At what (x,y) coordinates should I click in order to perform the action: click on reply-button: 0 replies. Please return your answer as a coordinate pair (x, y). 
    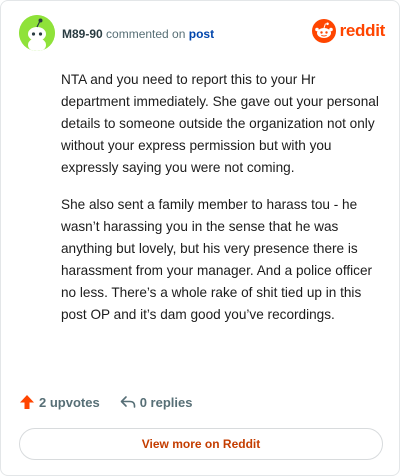
    Looking at the image, I should click on (156, 402).